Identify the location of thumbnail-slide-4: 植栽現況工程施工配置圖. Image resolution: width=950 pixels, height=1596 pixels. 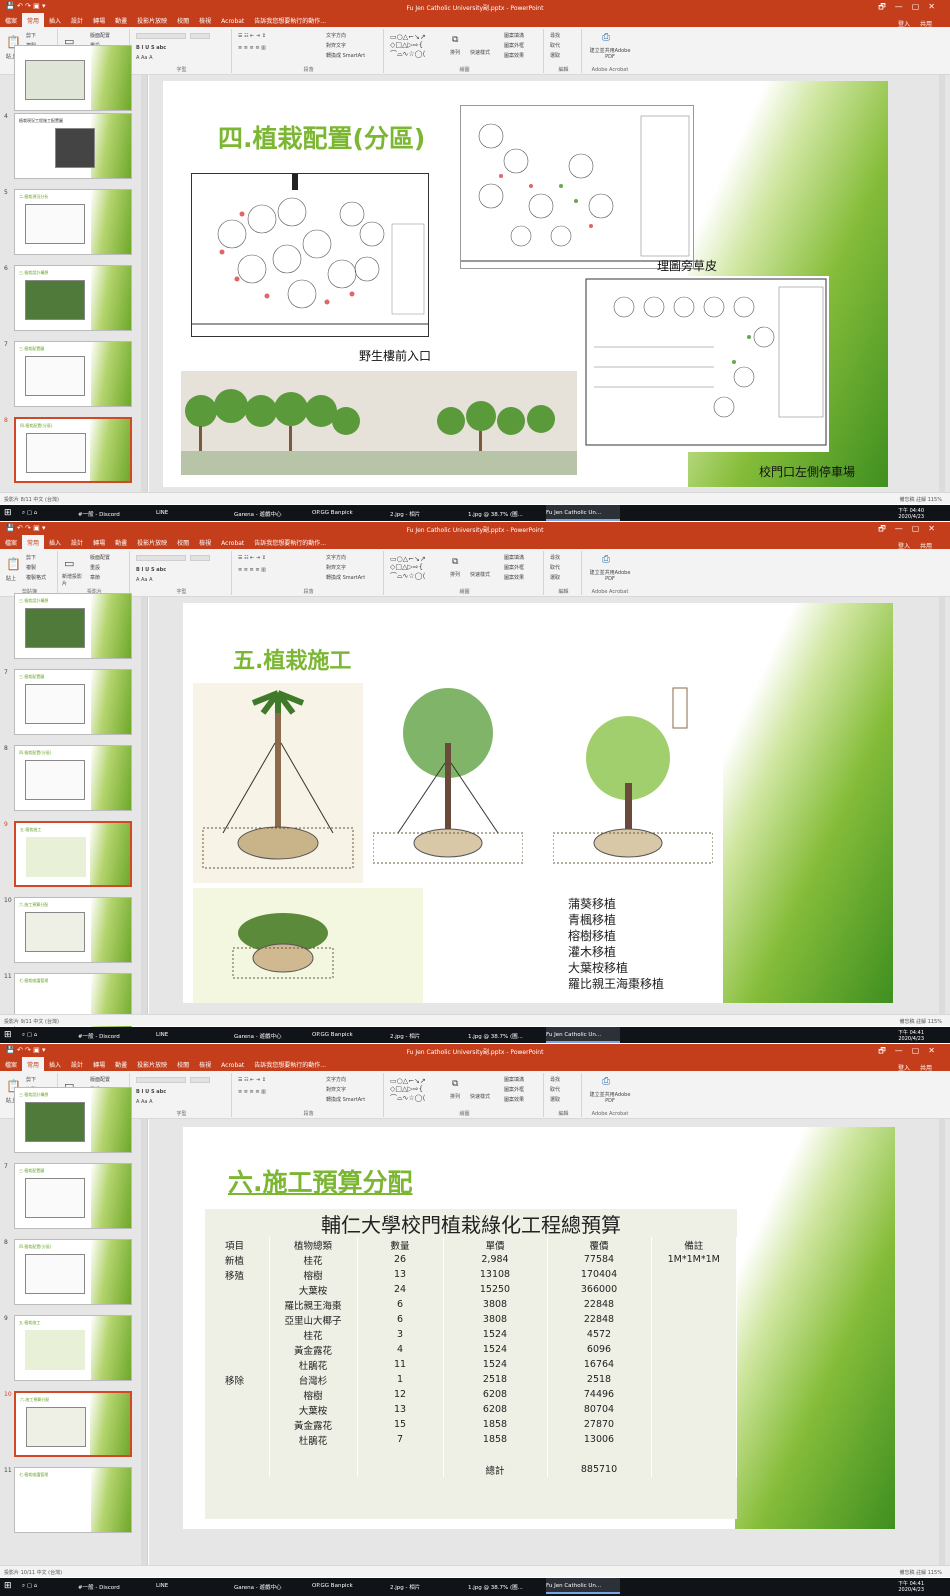
(73, 146).